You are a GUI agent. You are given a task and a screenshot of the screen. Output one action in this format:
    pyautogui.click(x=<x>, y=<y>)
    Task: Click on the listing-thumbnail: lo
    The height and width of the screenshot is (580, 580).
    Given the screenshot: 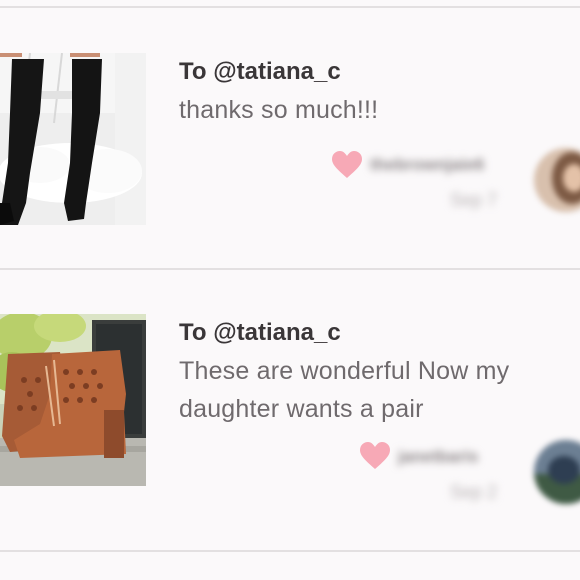 What is the action you would take?
    pyautogui.click(x=73, y=400)
    